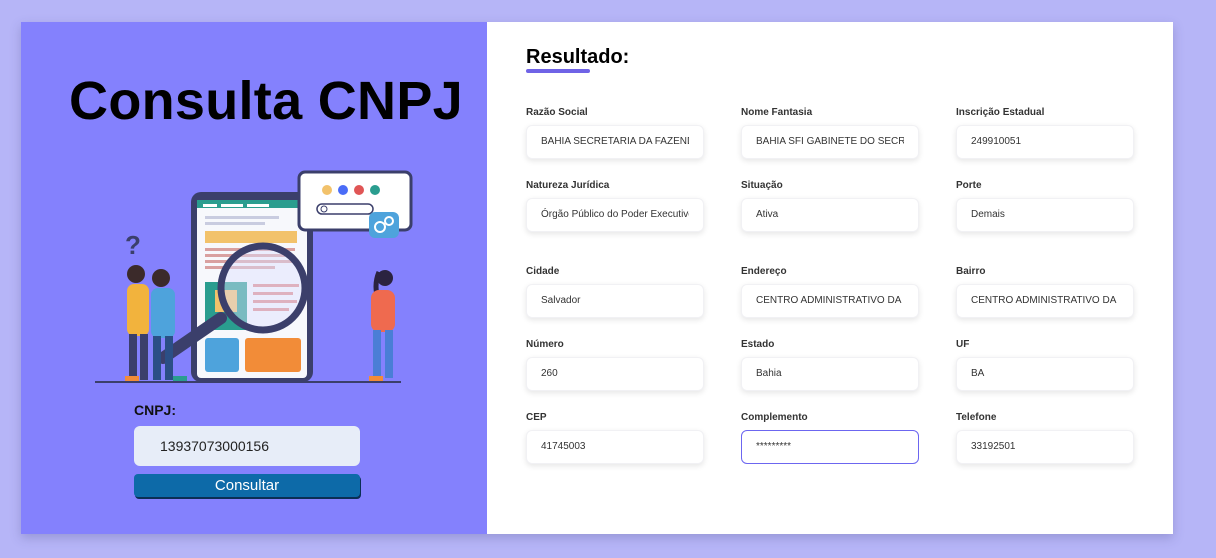  Describe the element at coordinates (830, 374) in the screenshot. I see `estado-input` at that location.